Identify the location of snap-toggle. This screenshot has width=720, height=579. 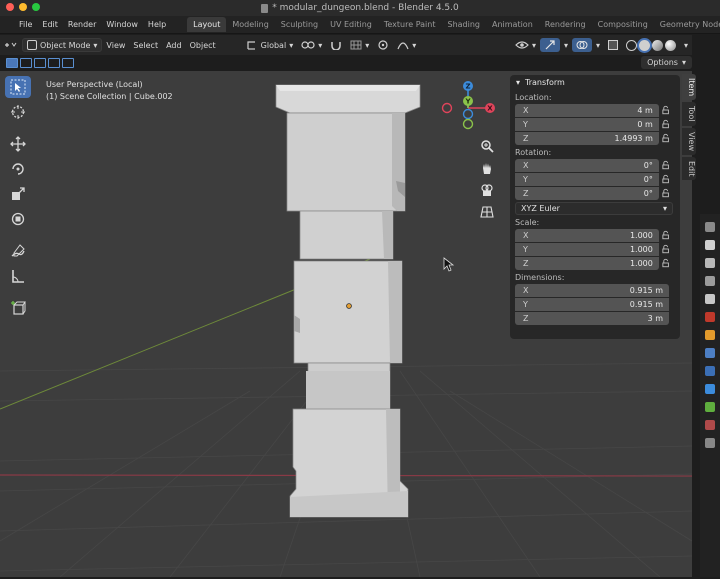
(336, 45).